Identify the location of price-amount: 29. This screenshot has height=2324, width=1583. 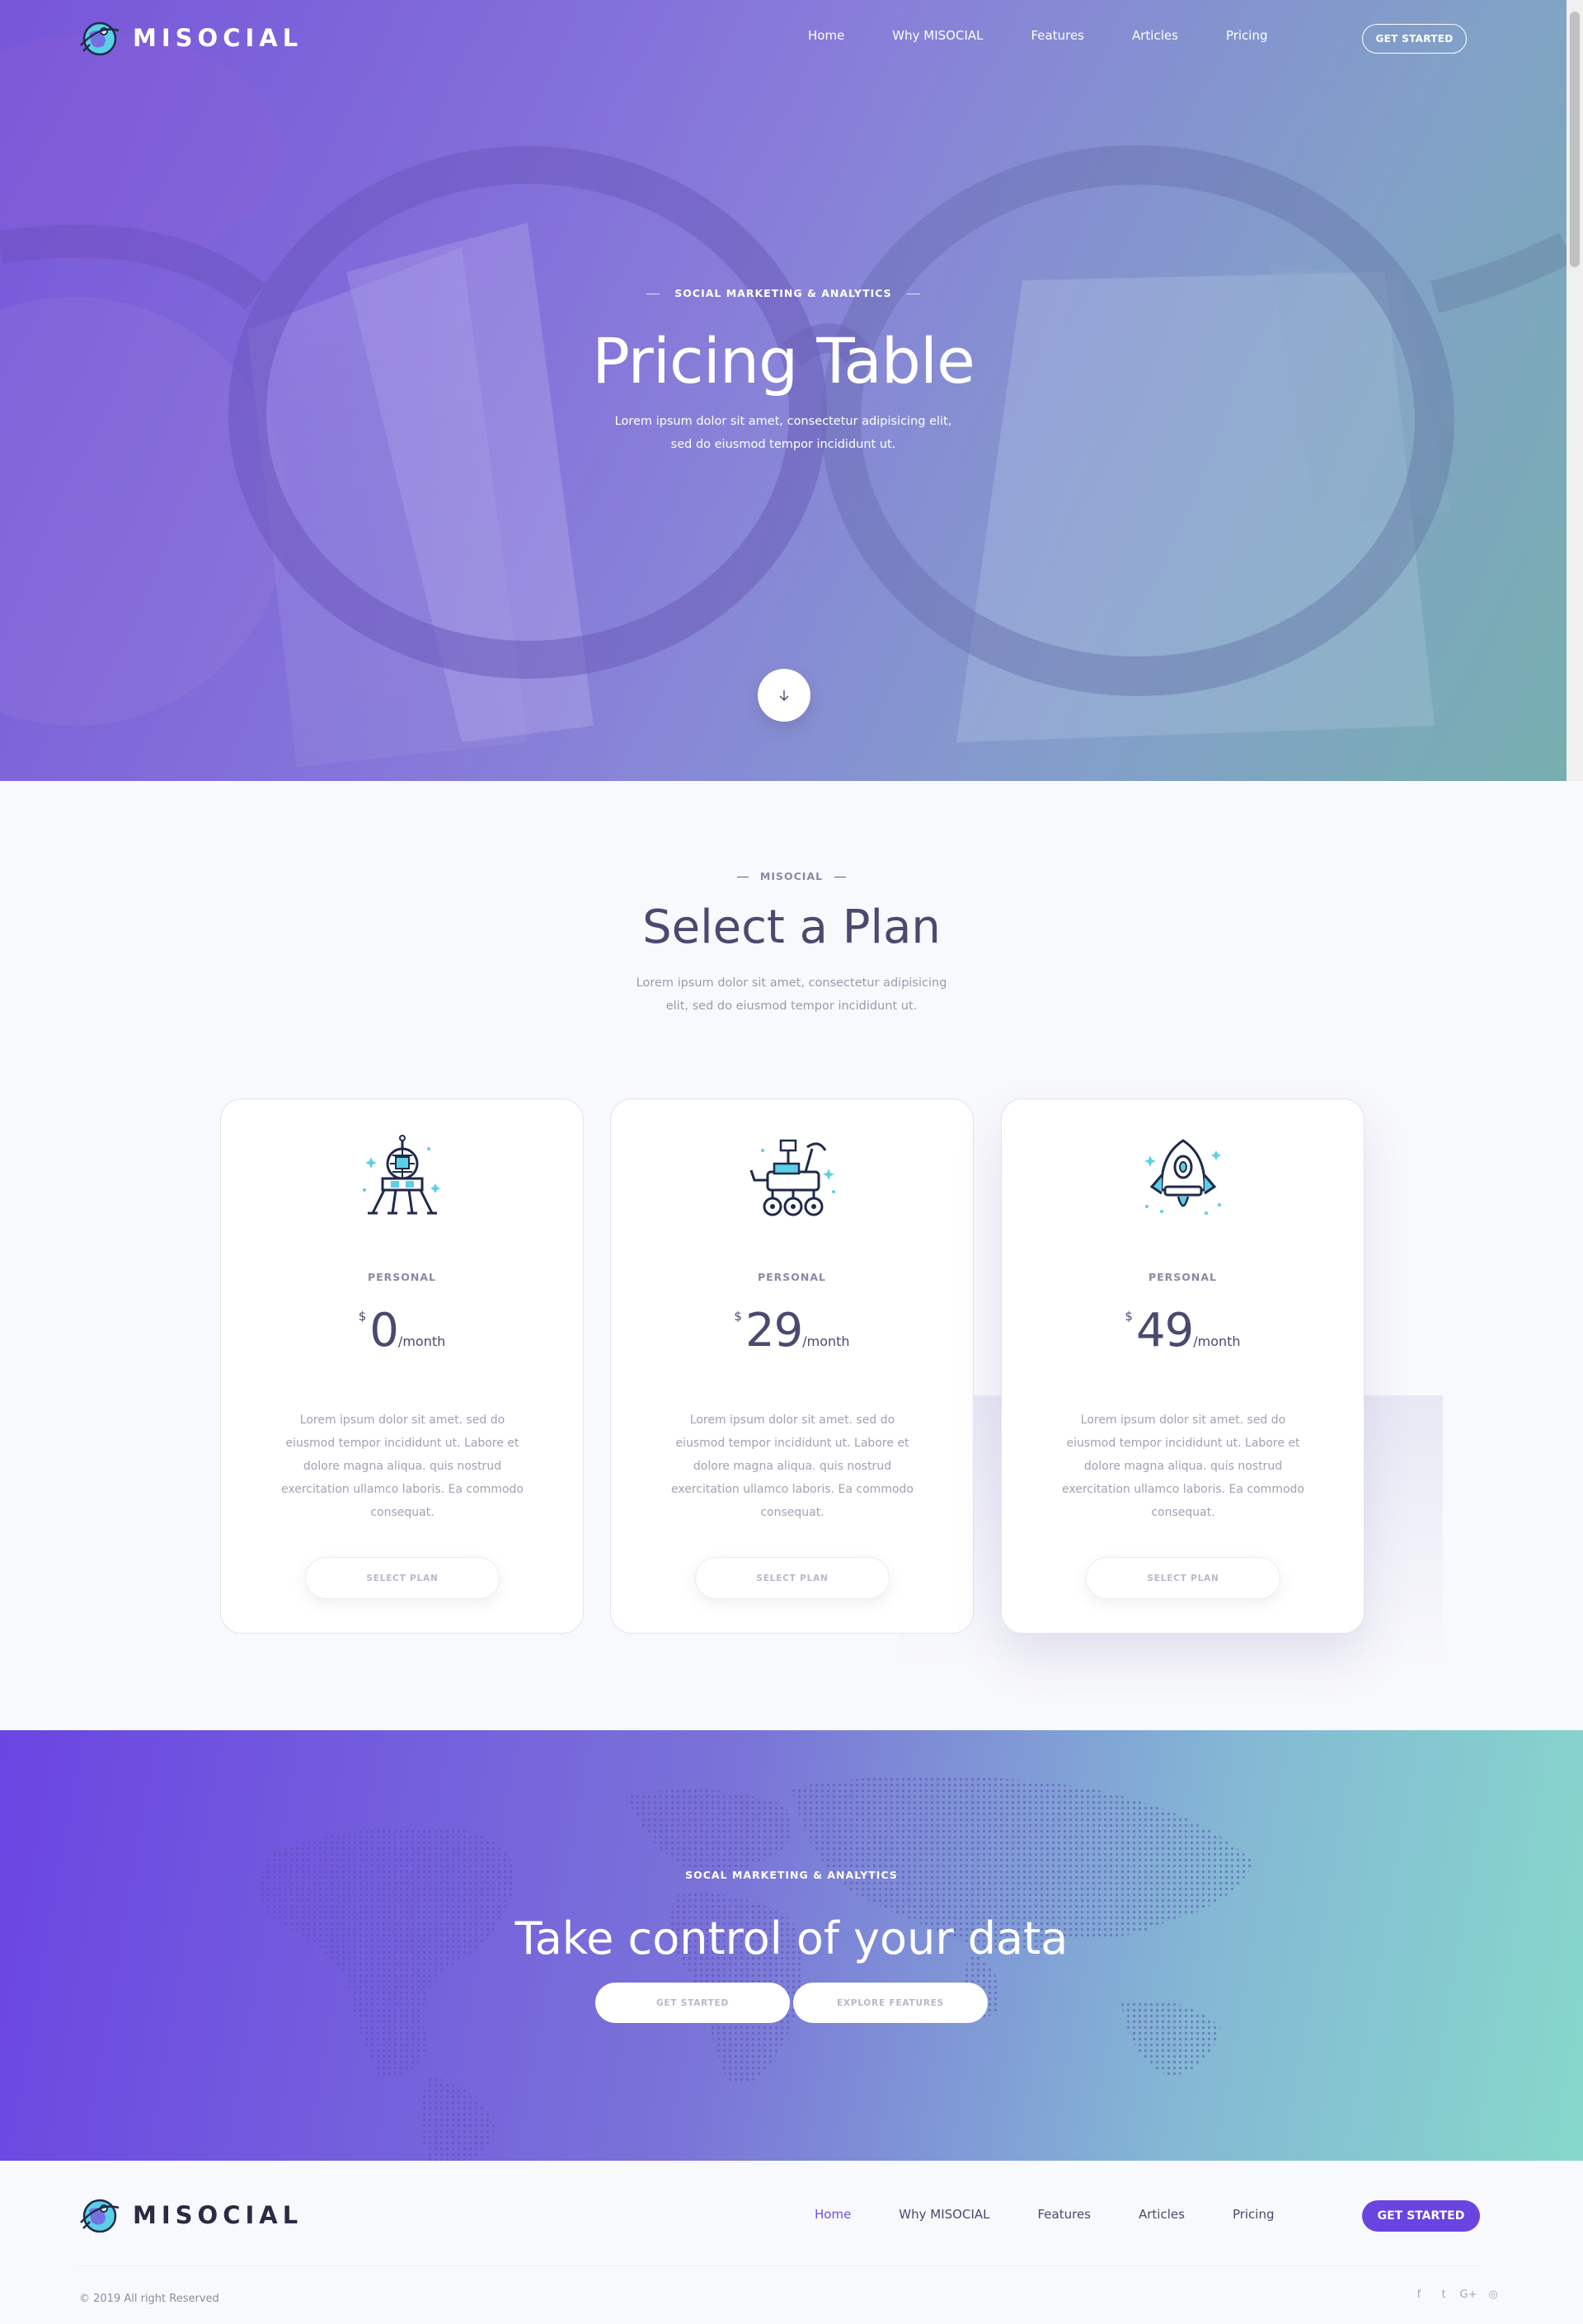
(774, 1330).